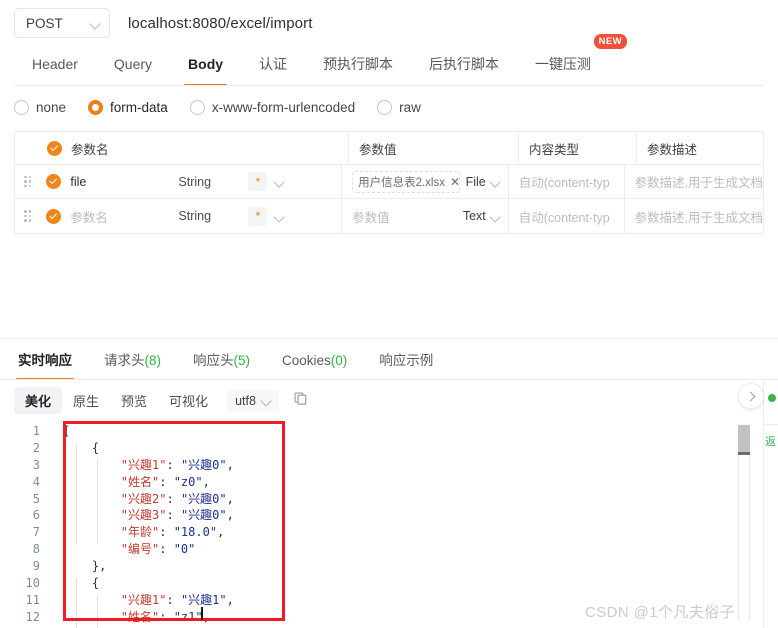  Describe the element at coordinates (283, 107) in the screenshot. I see `radio-label: x-www-form-urlencoded` at that location.